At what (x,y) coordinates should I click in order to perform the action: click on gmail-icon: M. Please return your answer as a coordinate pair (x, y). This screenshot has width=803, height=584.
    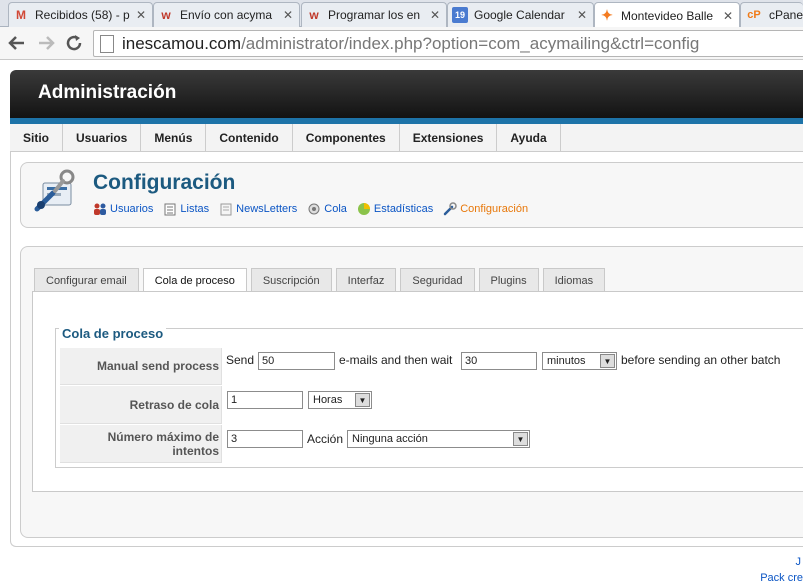
    Looking at the image, I should click on (21, 15).